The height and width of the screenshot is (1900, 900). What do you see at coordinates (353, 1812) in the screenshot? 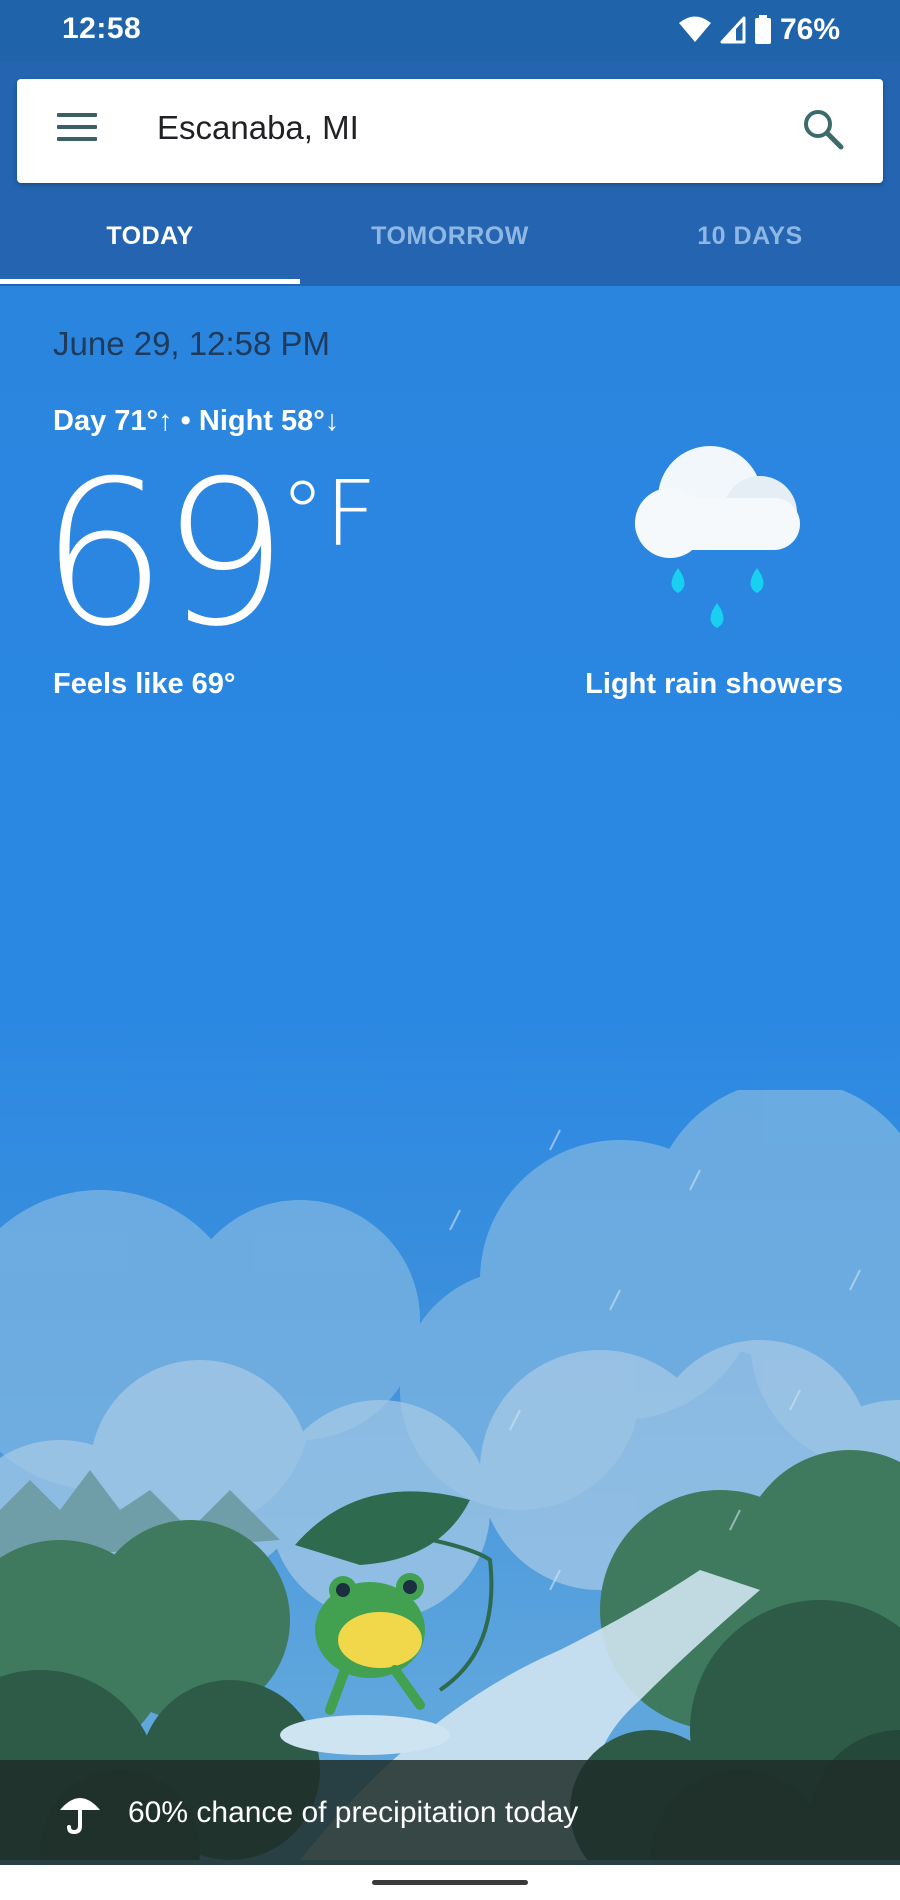
I see `precipitation-text: 60% chance of precipitation today` at bounding box center [353, 1812].